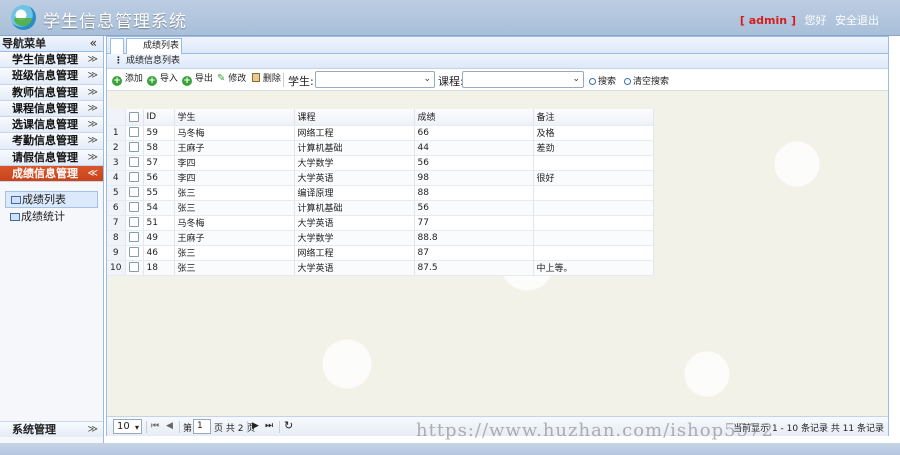  I want to click on column-header-id: ID, so click(159, 117).